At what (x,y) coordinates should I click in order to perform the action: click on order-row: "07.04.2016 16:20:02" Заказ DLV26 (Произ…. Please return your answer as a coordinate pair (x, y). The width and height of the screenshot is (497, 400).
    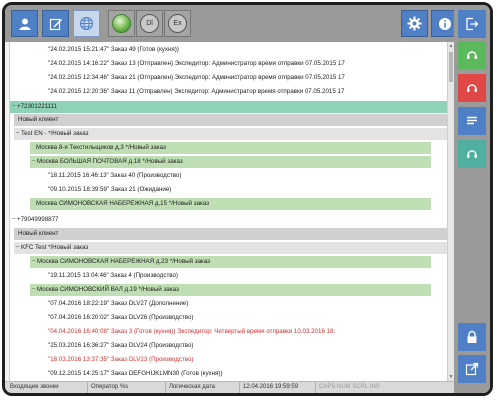
    Looking at the image, I should click on (120, 318).